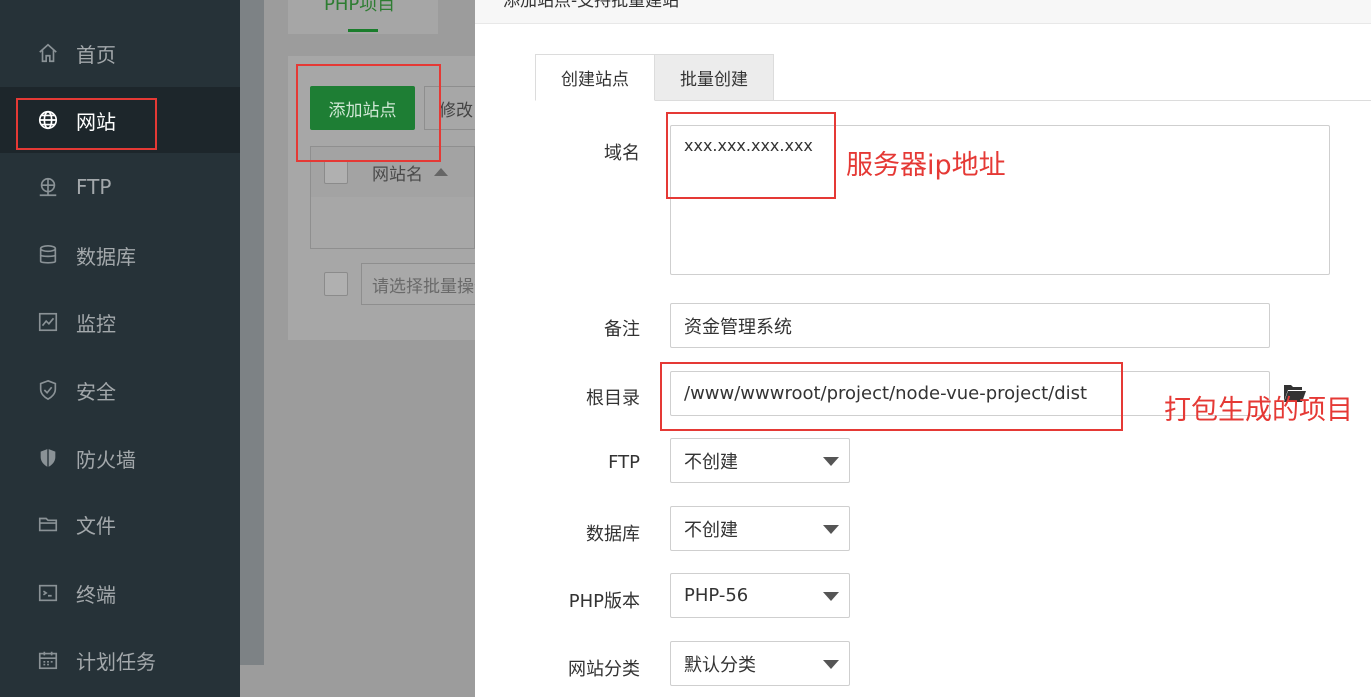 This screenshot has width=1371, height=697. I want to click on background-scroll-strip, so click(252, 332).